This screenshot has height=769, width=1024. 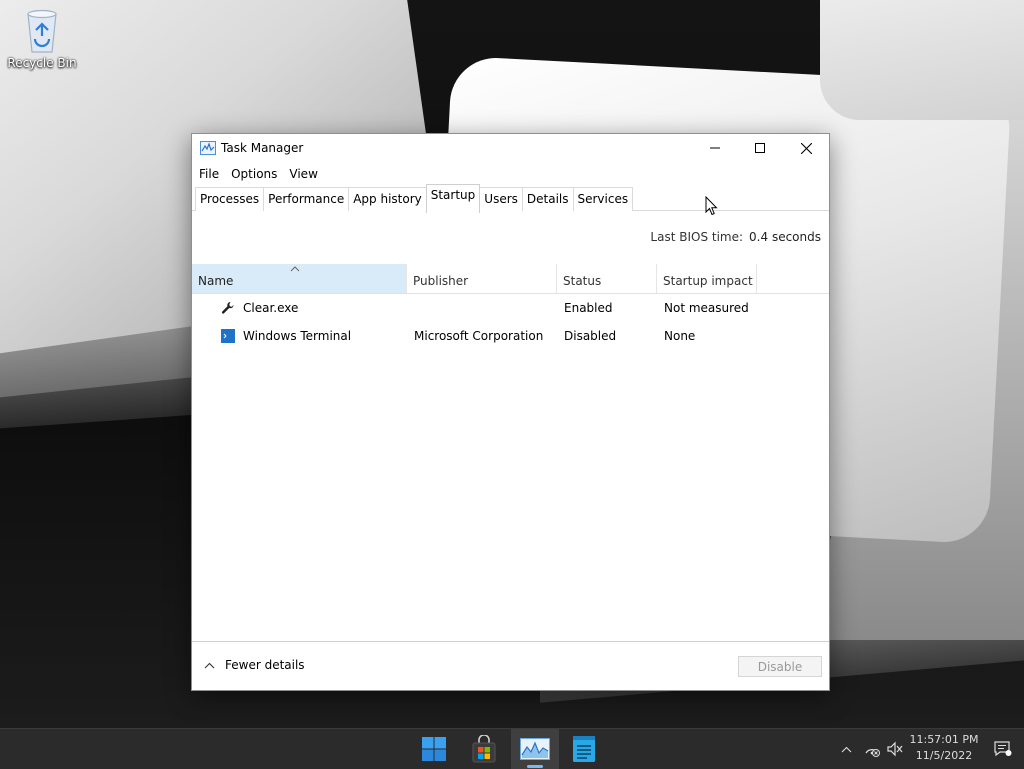 What do you see at coordinates (590, 336) in the screenshot?
I see `row-status: Disabled` at bounding box center [590, 336].